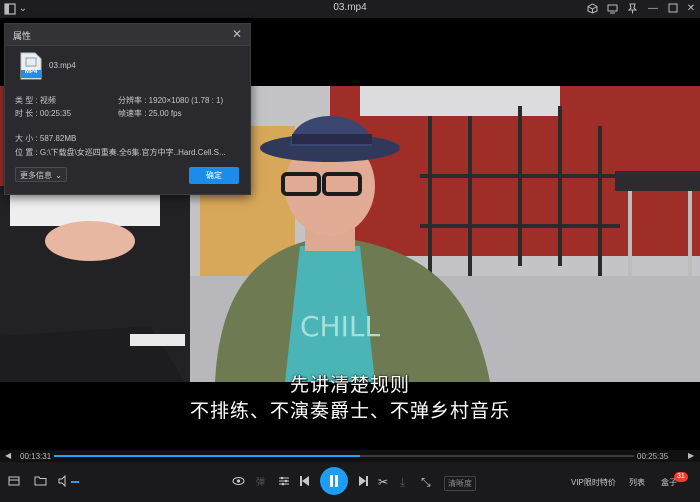 This screenshot has width=700, height=502. Describe the element at coordinates (460, 483) in the screenshot. I see `clarity-button: 清晰度` at that location.